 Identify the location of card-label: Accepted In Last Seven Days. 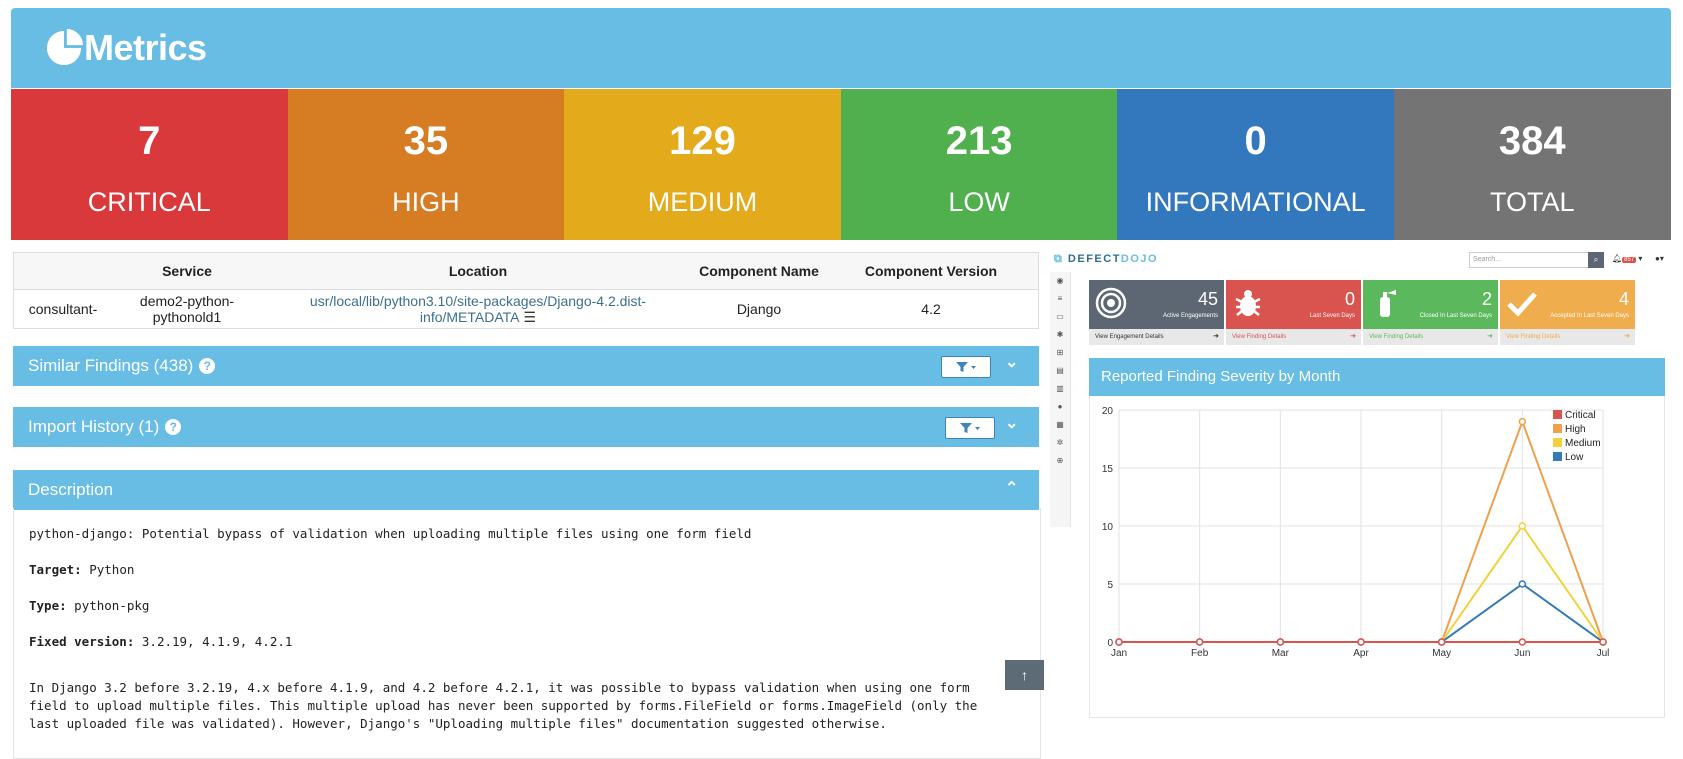
(1589, 316).